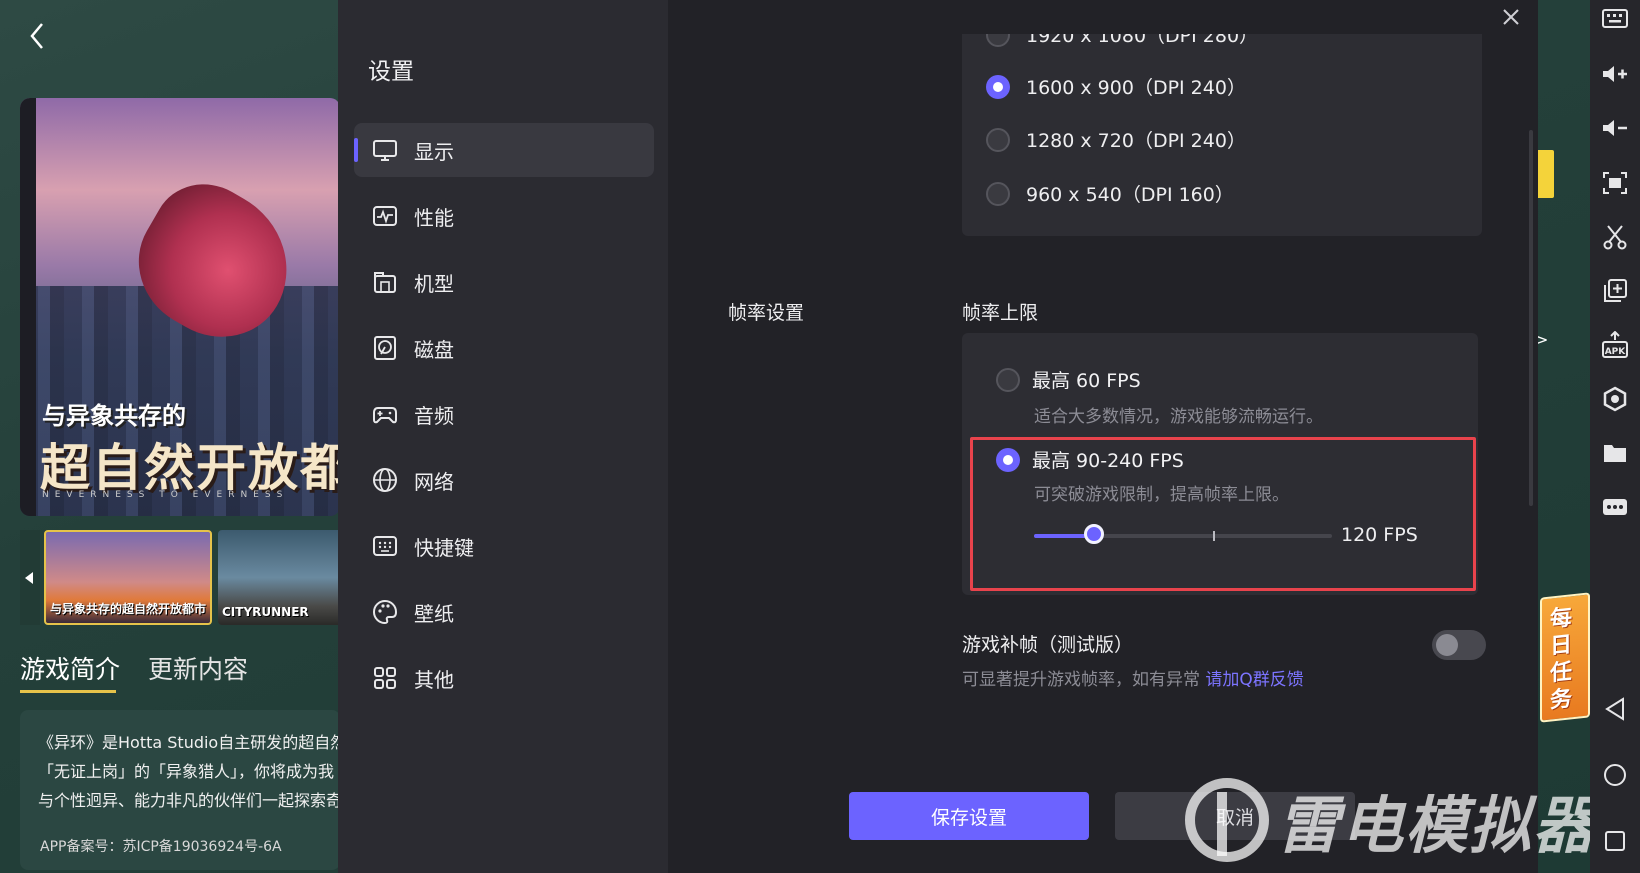 Image resolution: width=1640 pixels, height=873 pixels. I want to click on hero-tagline: NEVERNESS TO EVERNESS, so click(165, 495).